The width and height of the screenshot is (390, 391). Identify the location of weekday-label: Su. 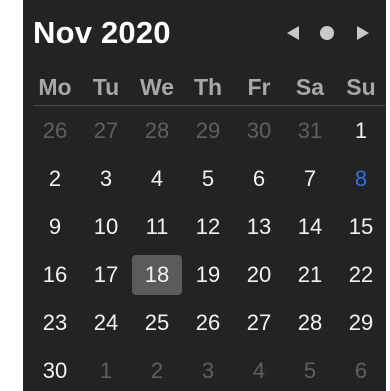
(361, 87).